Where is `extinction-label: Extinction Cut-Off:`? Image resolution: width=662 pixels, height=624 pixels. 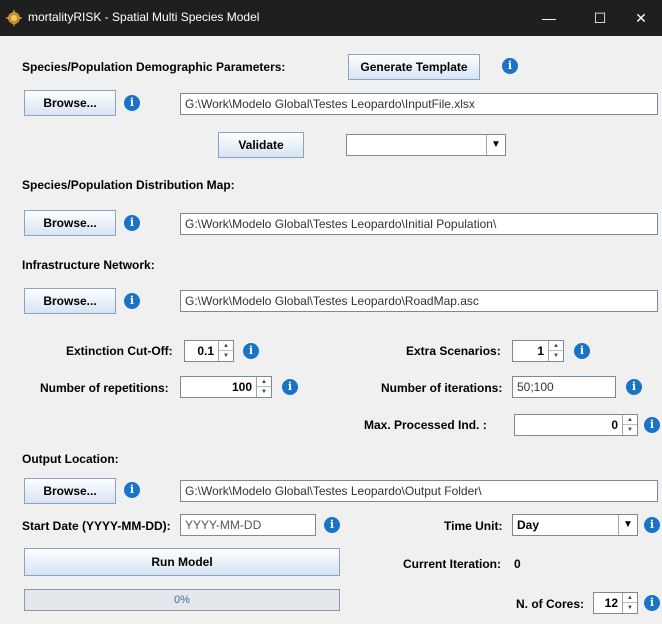
extinction-label: Extinction Cut-Off: is located at coordinates (119, 351).